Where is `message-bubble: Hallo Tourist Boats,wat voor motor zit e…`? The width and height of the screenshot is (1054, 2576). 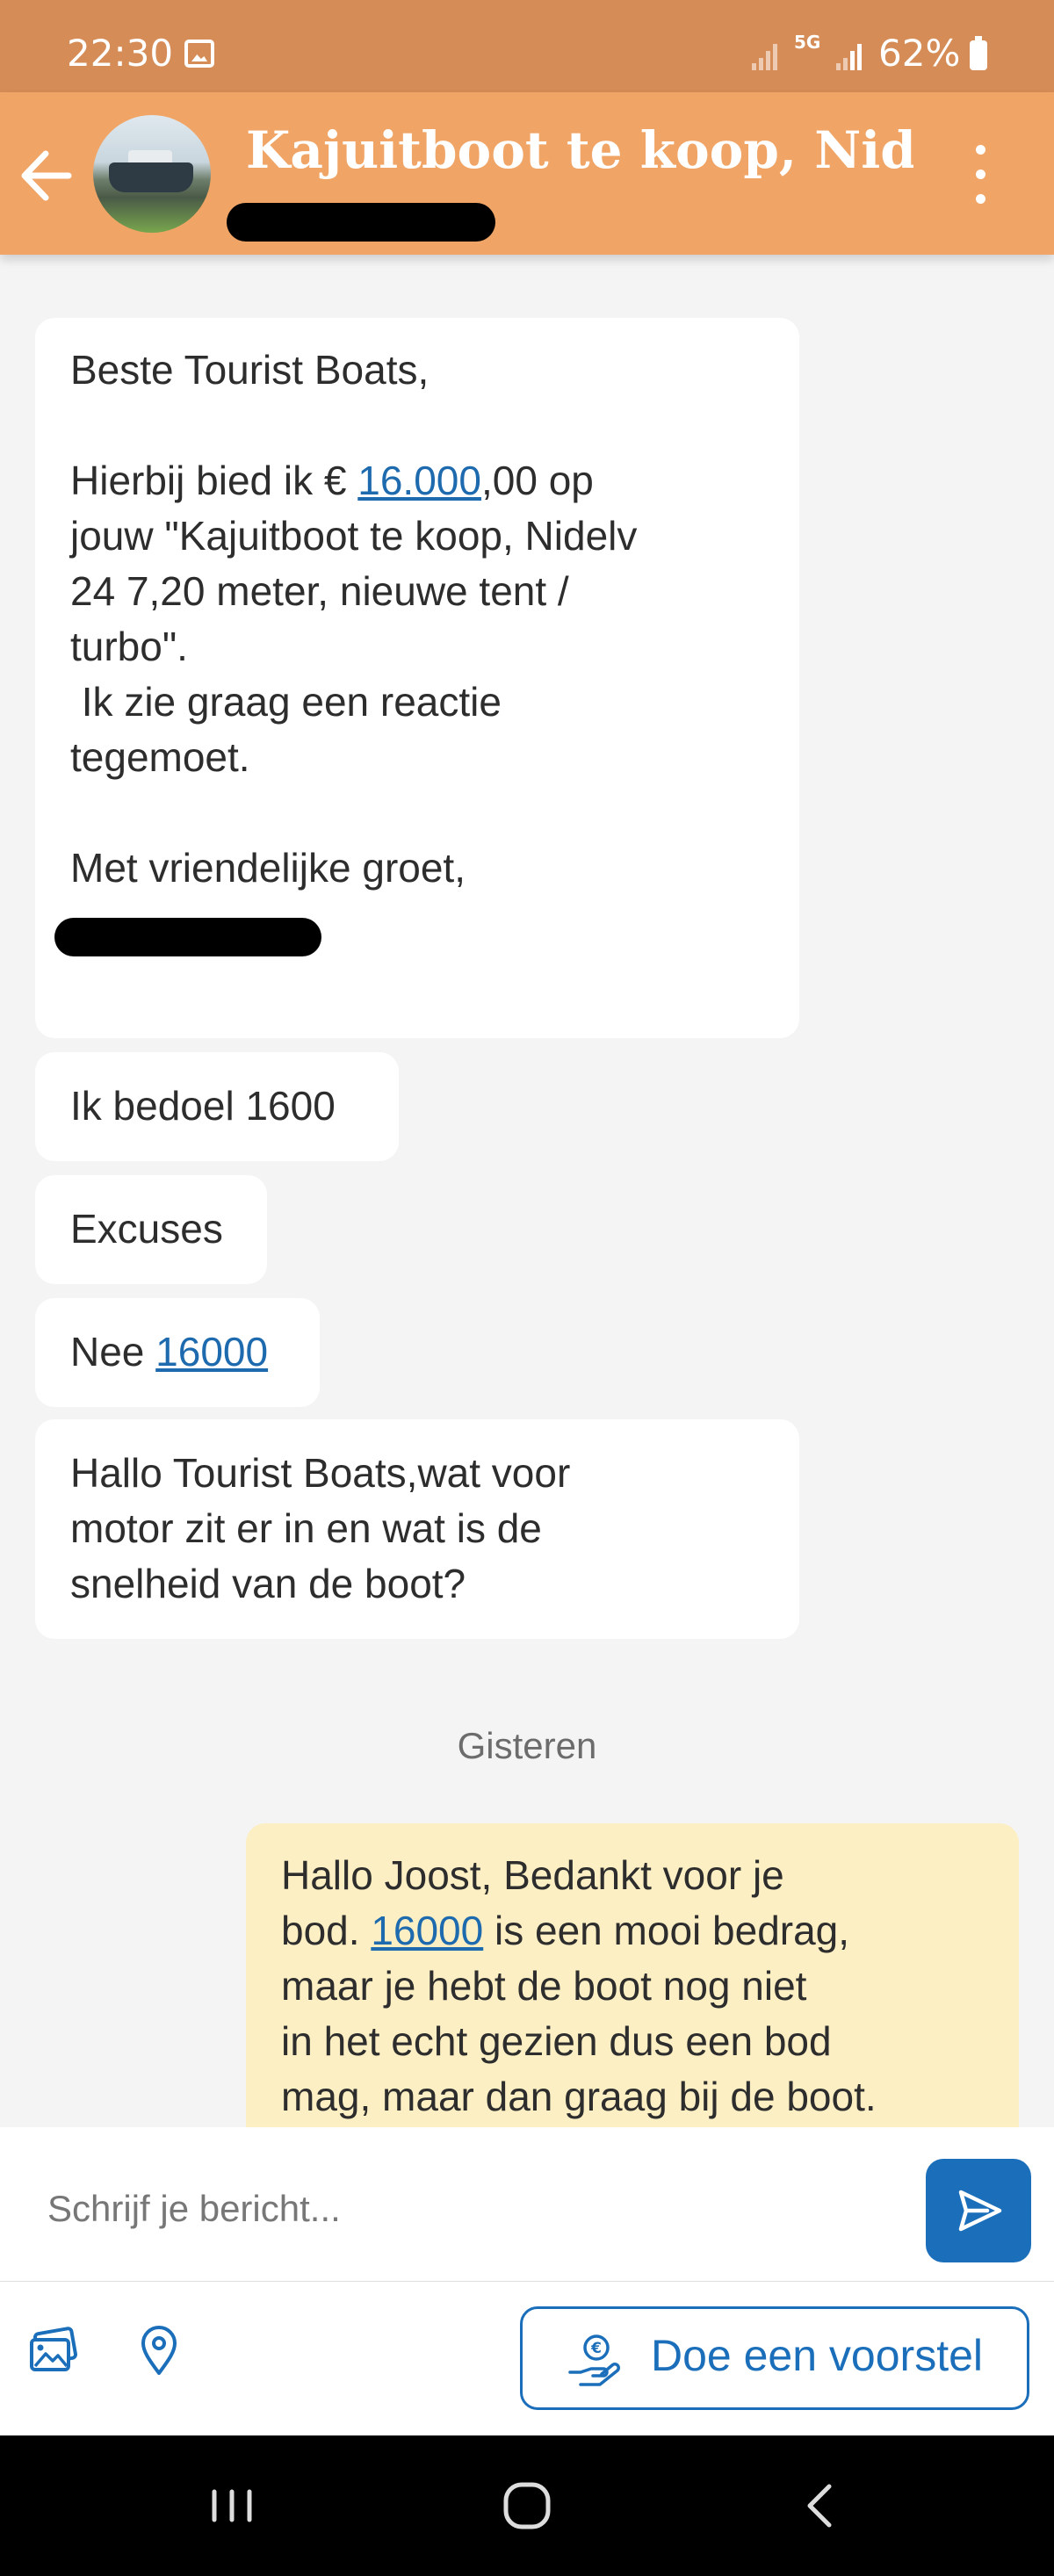 message-bubble: Hallo Tourist Boats,wat voor motor zit e… is located at coordinates (417, 1529).